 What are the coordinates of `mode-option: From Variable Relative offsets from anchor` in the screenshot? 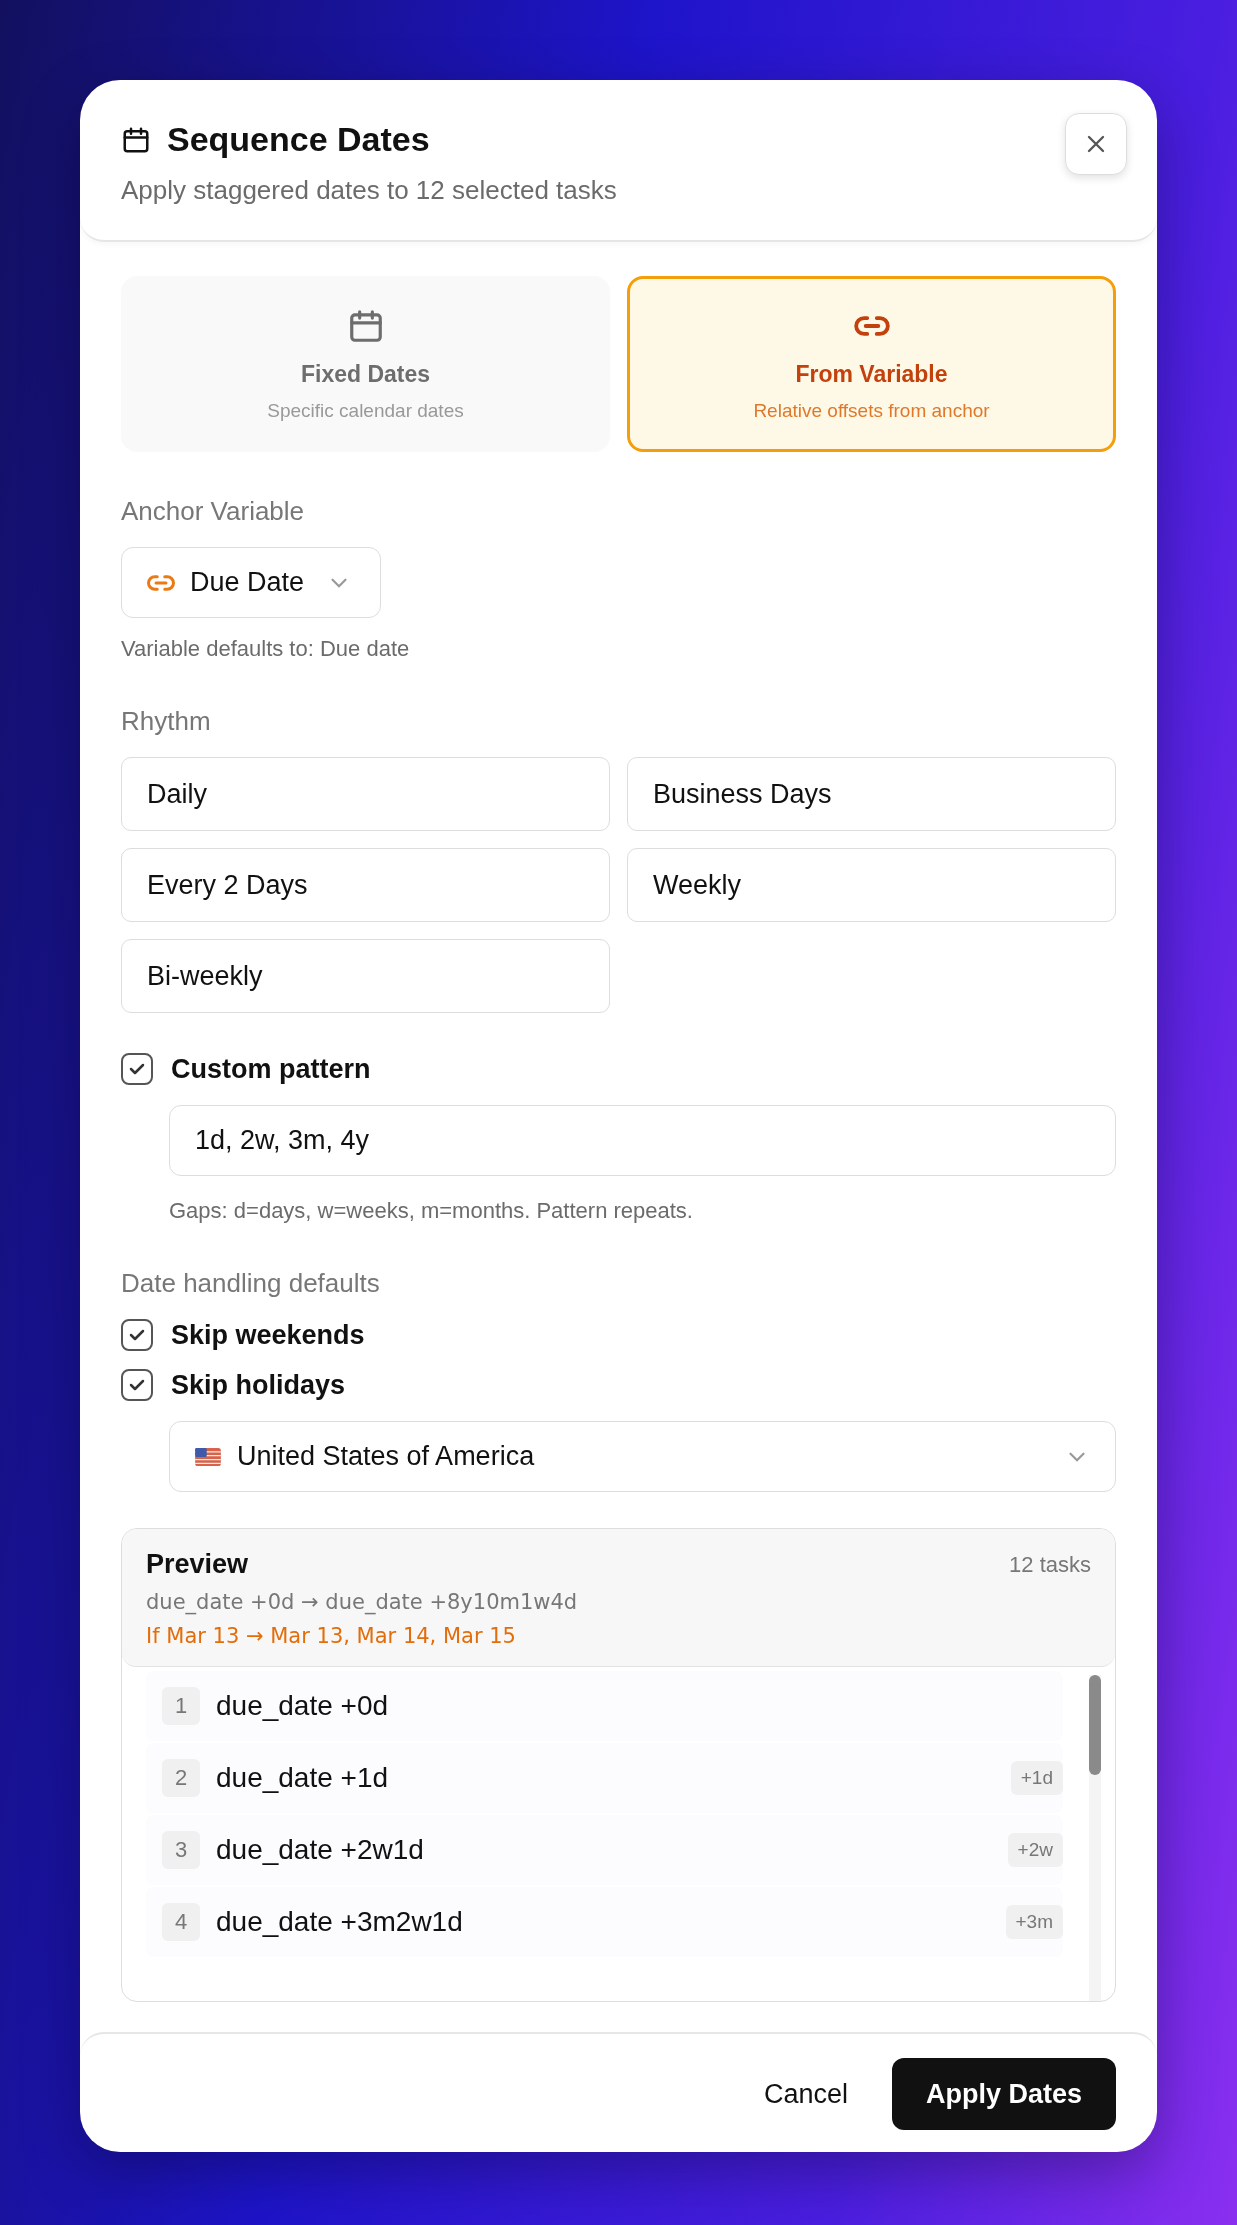 It's located at (871, 364).